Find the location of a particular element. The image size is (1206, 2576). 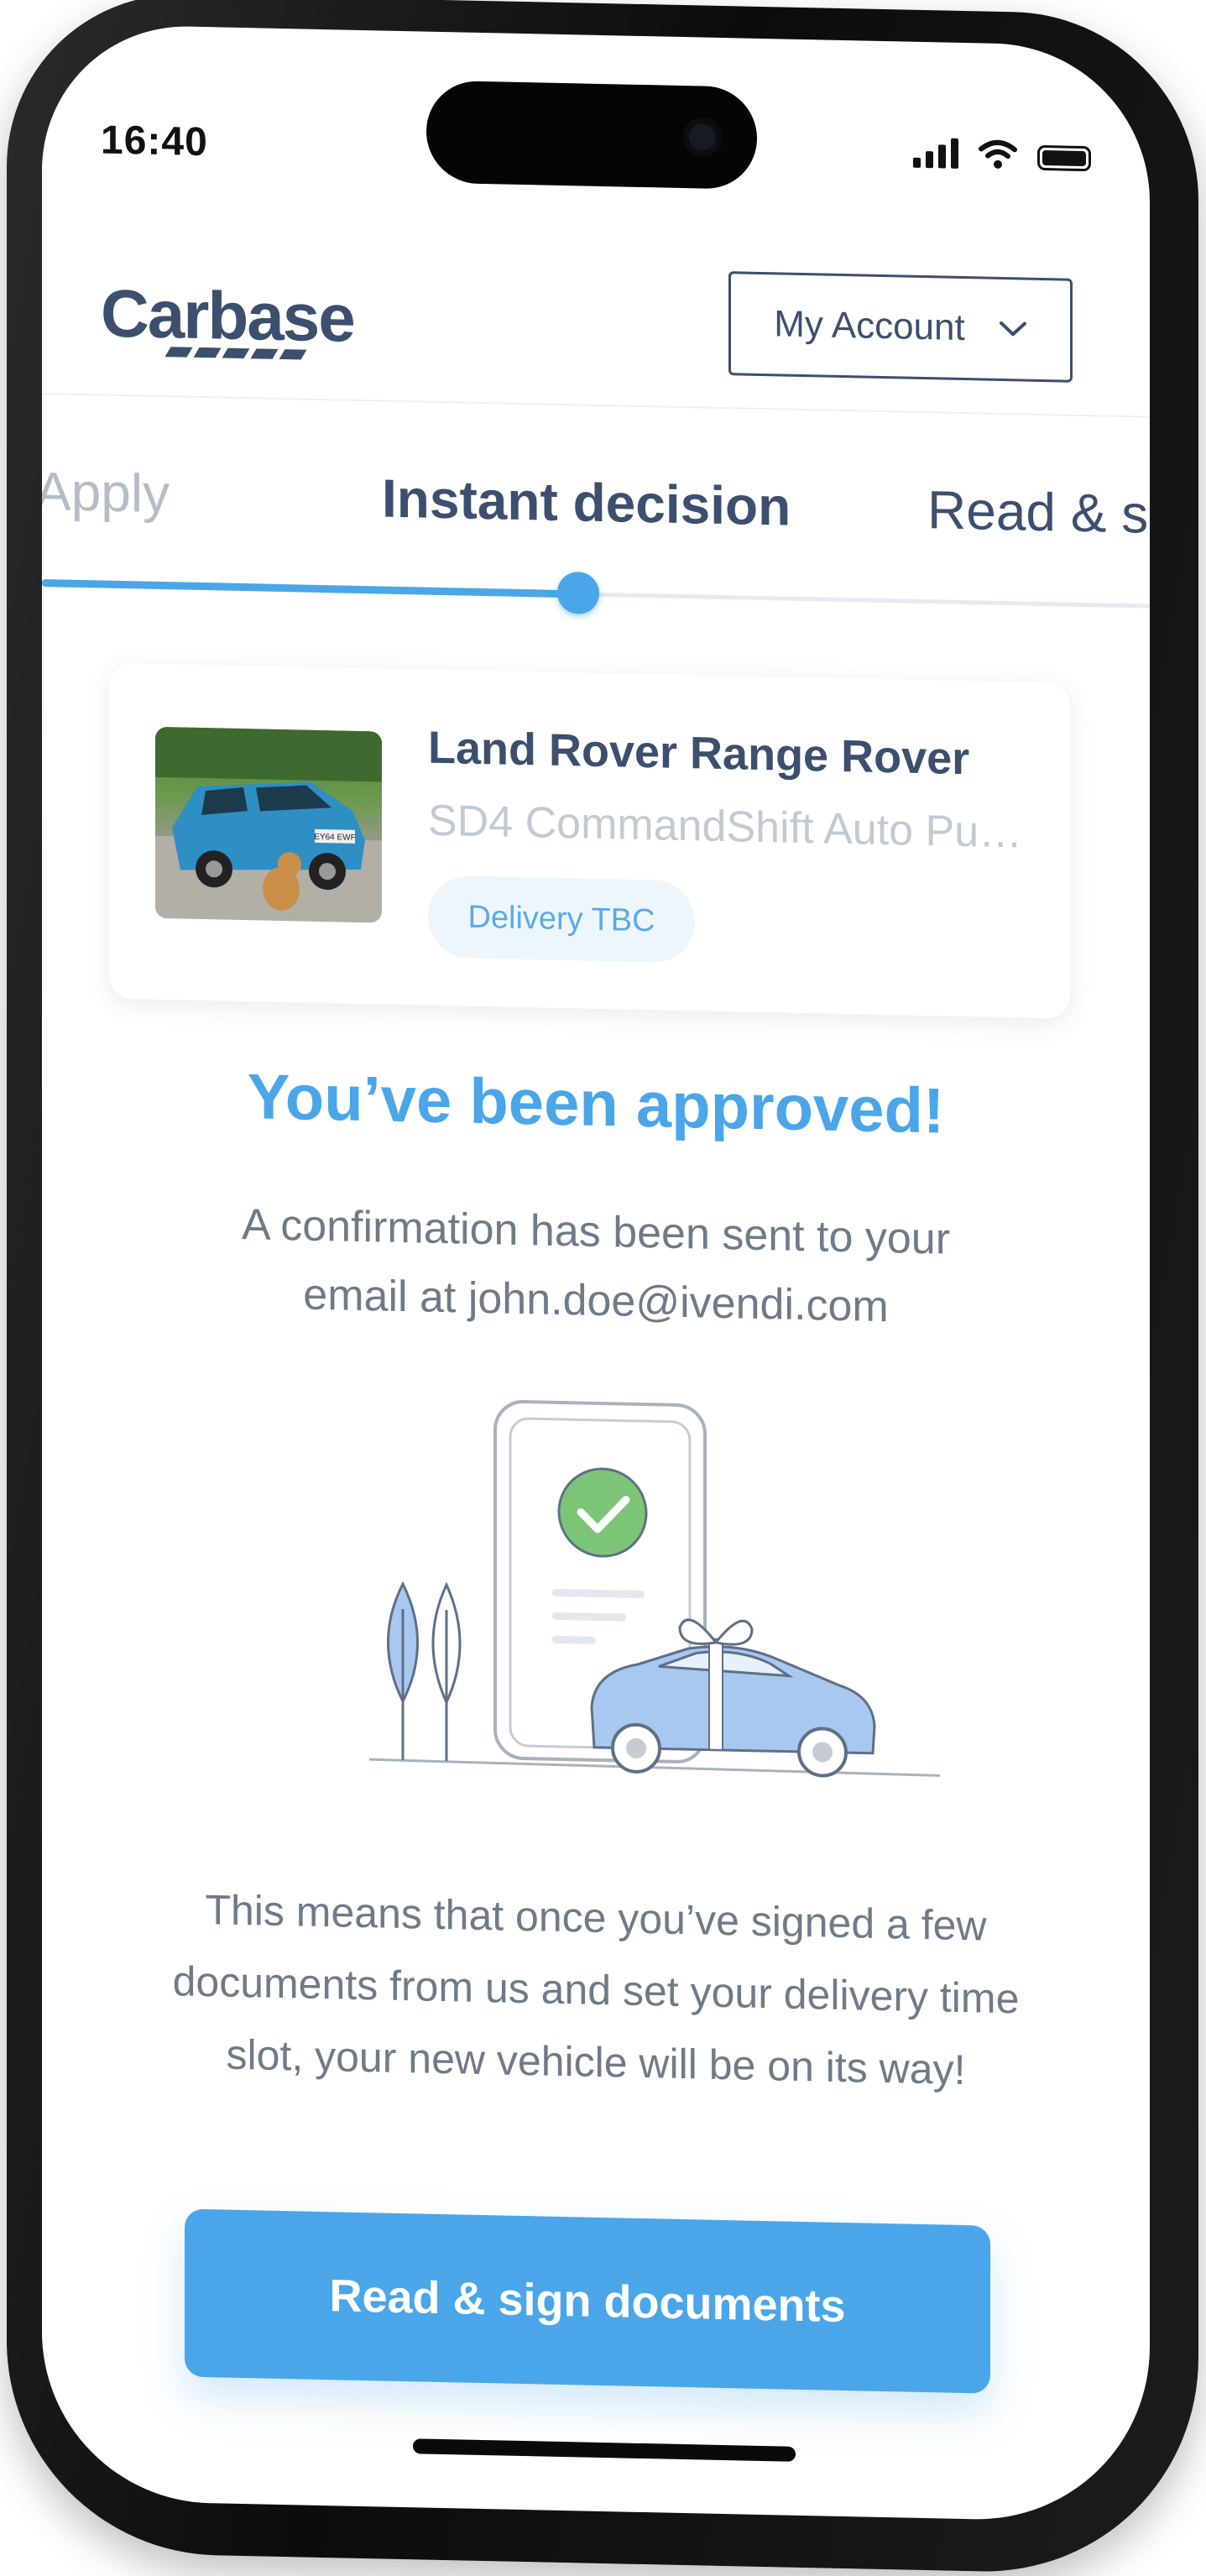

vehicle-title: Land Rover Range Rover is located at coordinates (699, 753).